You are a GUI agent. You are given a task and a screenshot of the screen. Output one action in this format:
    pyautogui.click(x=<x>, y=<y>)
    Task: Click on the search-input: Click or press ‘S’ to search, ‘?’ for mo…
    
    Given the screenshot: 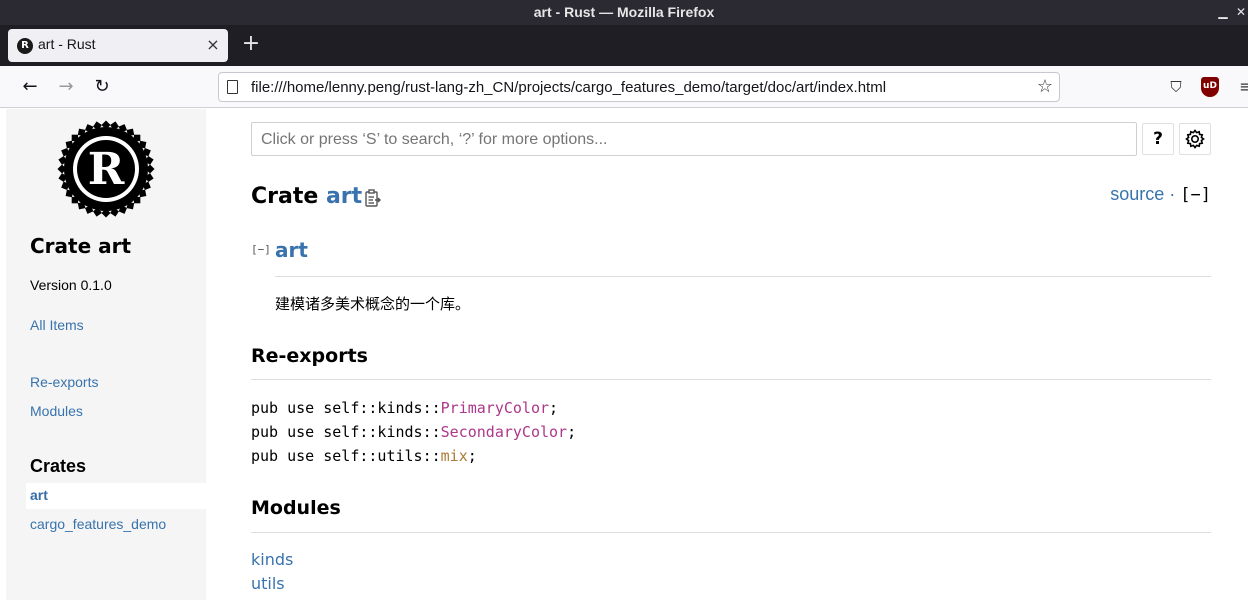 What is the action you would take?
    pyautogui.click(x=694, y=139)
    